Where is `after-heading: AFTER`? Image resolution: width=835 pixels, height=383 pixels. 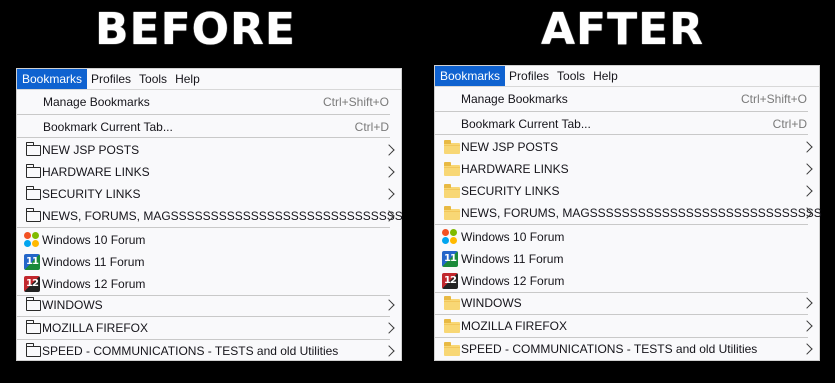
after-heading: AFTER is located at coordinates (623, 29).